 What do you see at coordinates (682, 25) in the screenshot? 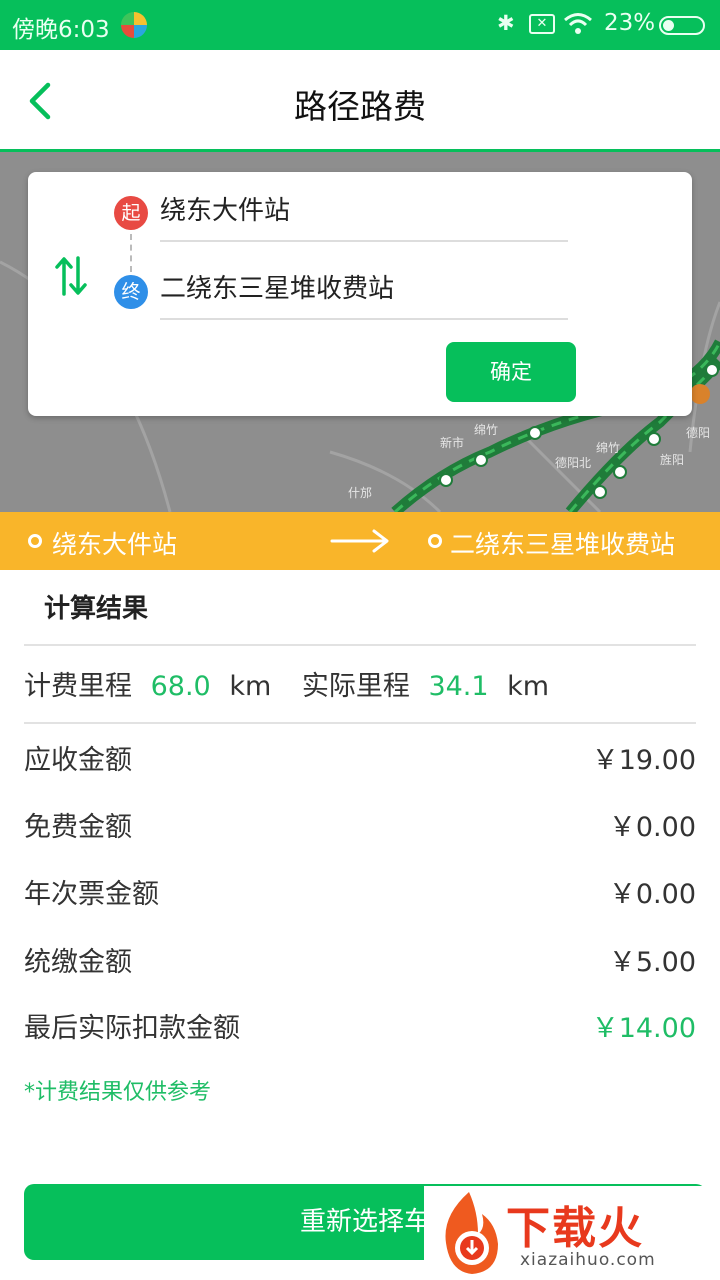
I see `battery-icon` at bounding box center [682, 25].